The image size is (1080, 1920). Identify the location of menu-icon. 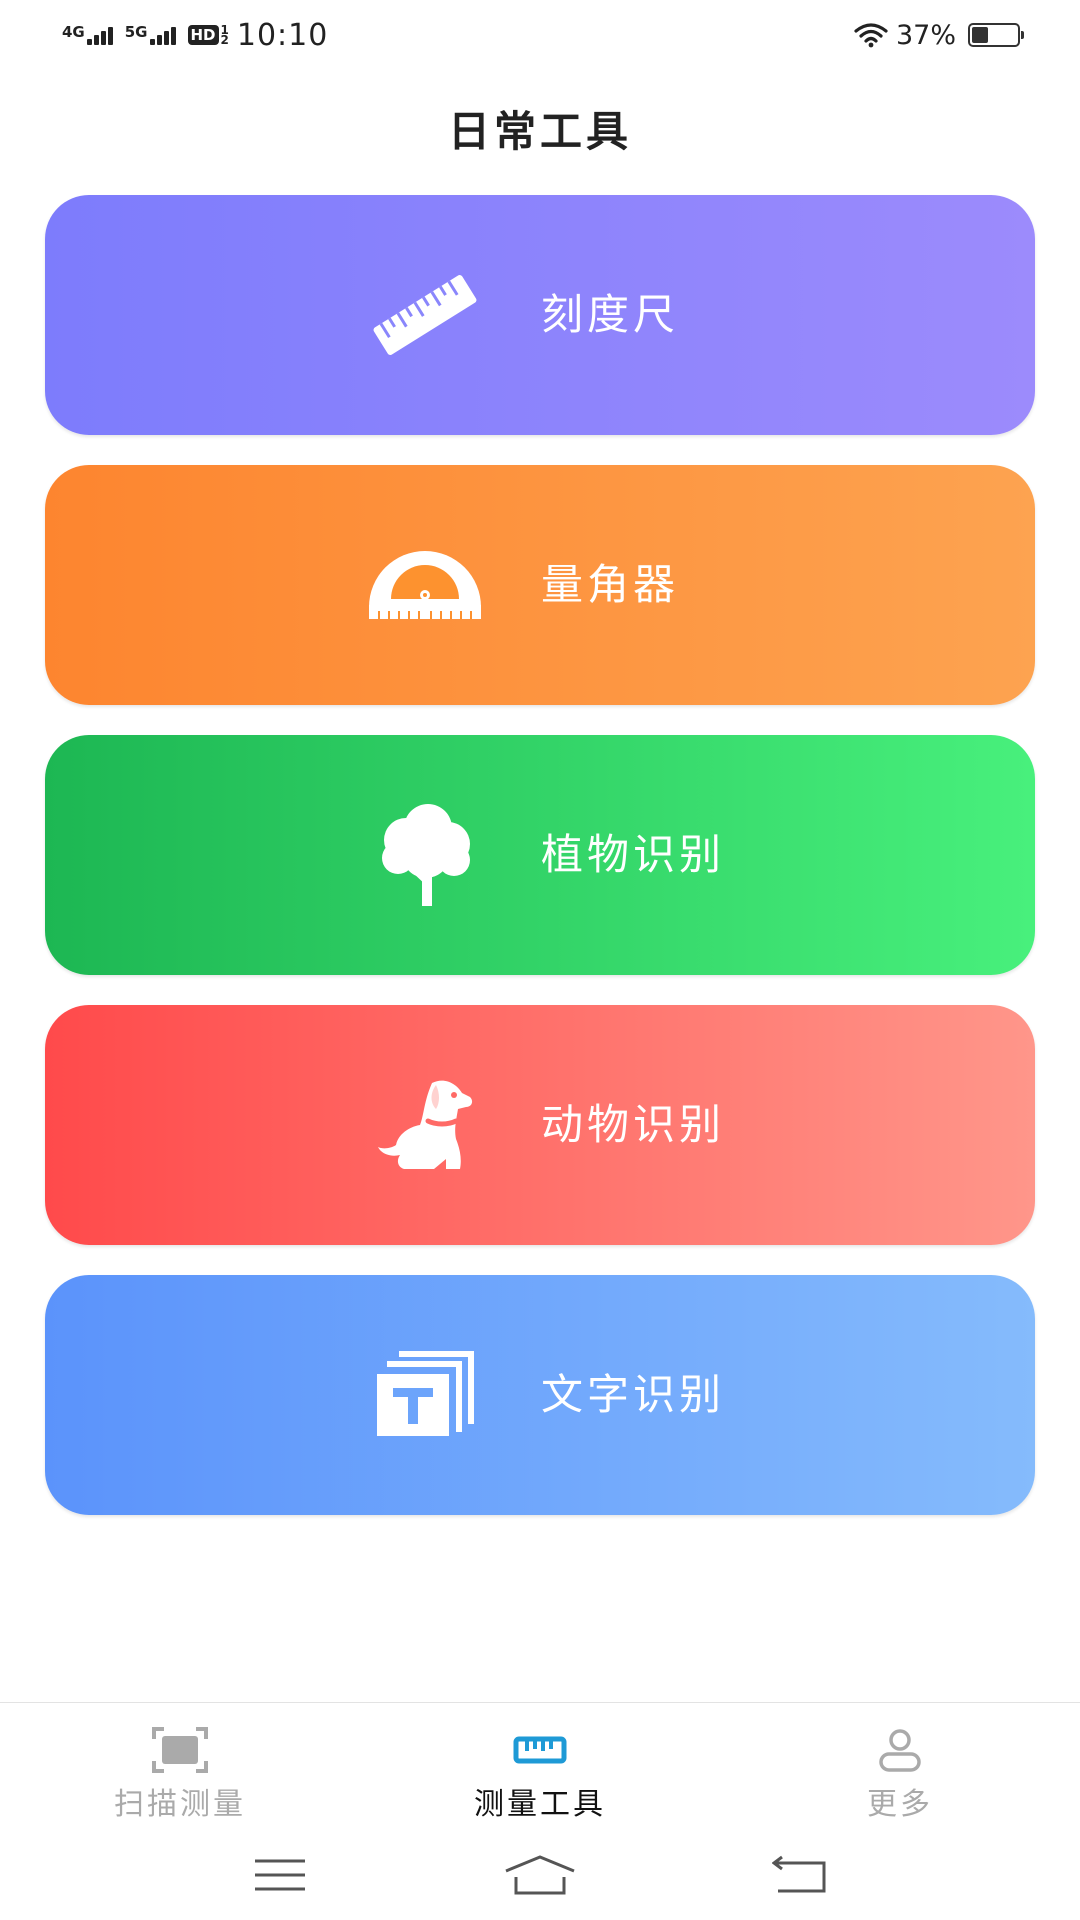
(280, 1875).